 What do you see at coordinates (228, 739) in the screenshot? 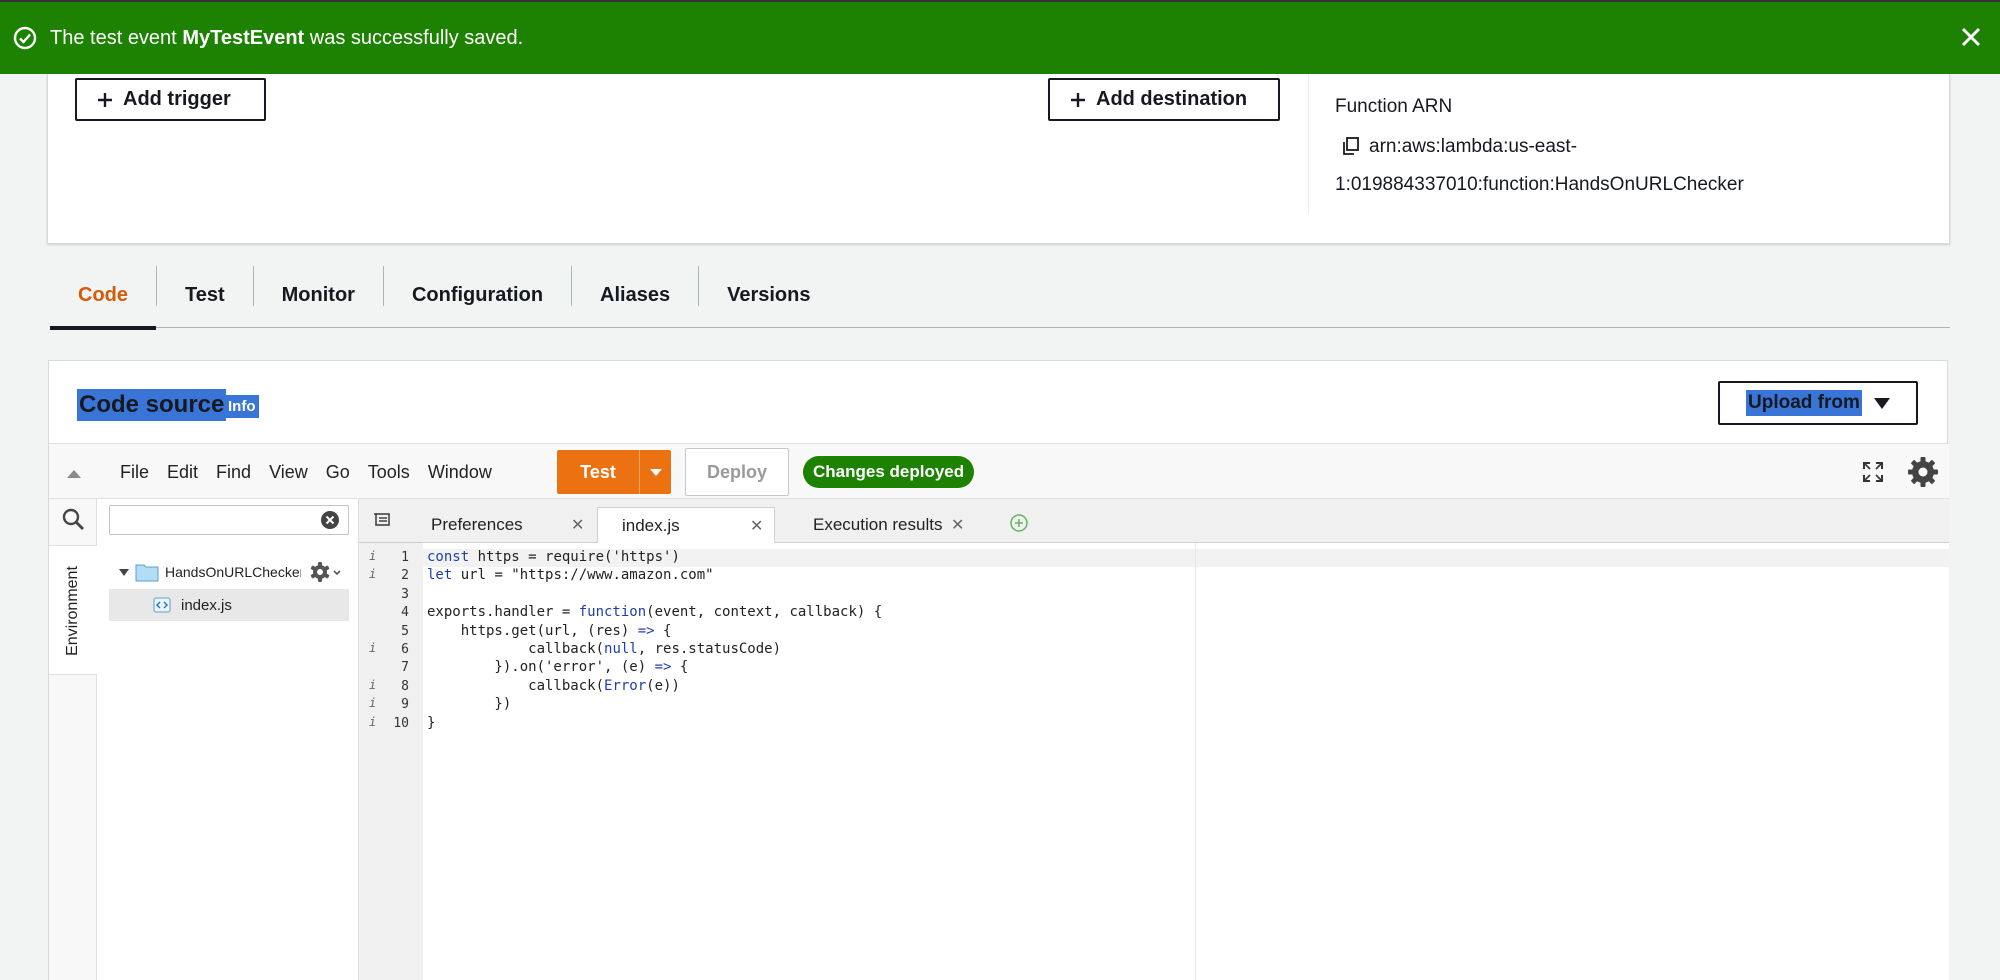
I see `file-tree-panel: HandsOnURLChecker index.js` at bounding box center [228, 739].